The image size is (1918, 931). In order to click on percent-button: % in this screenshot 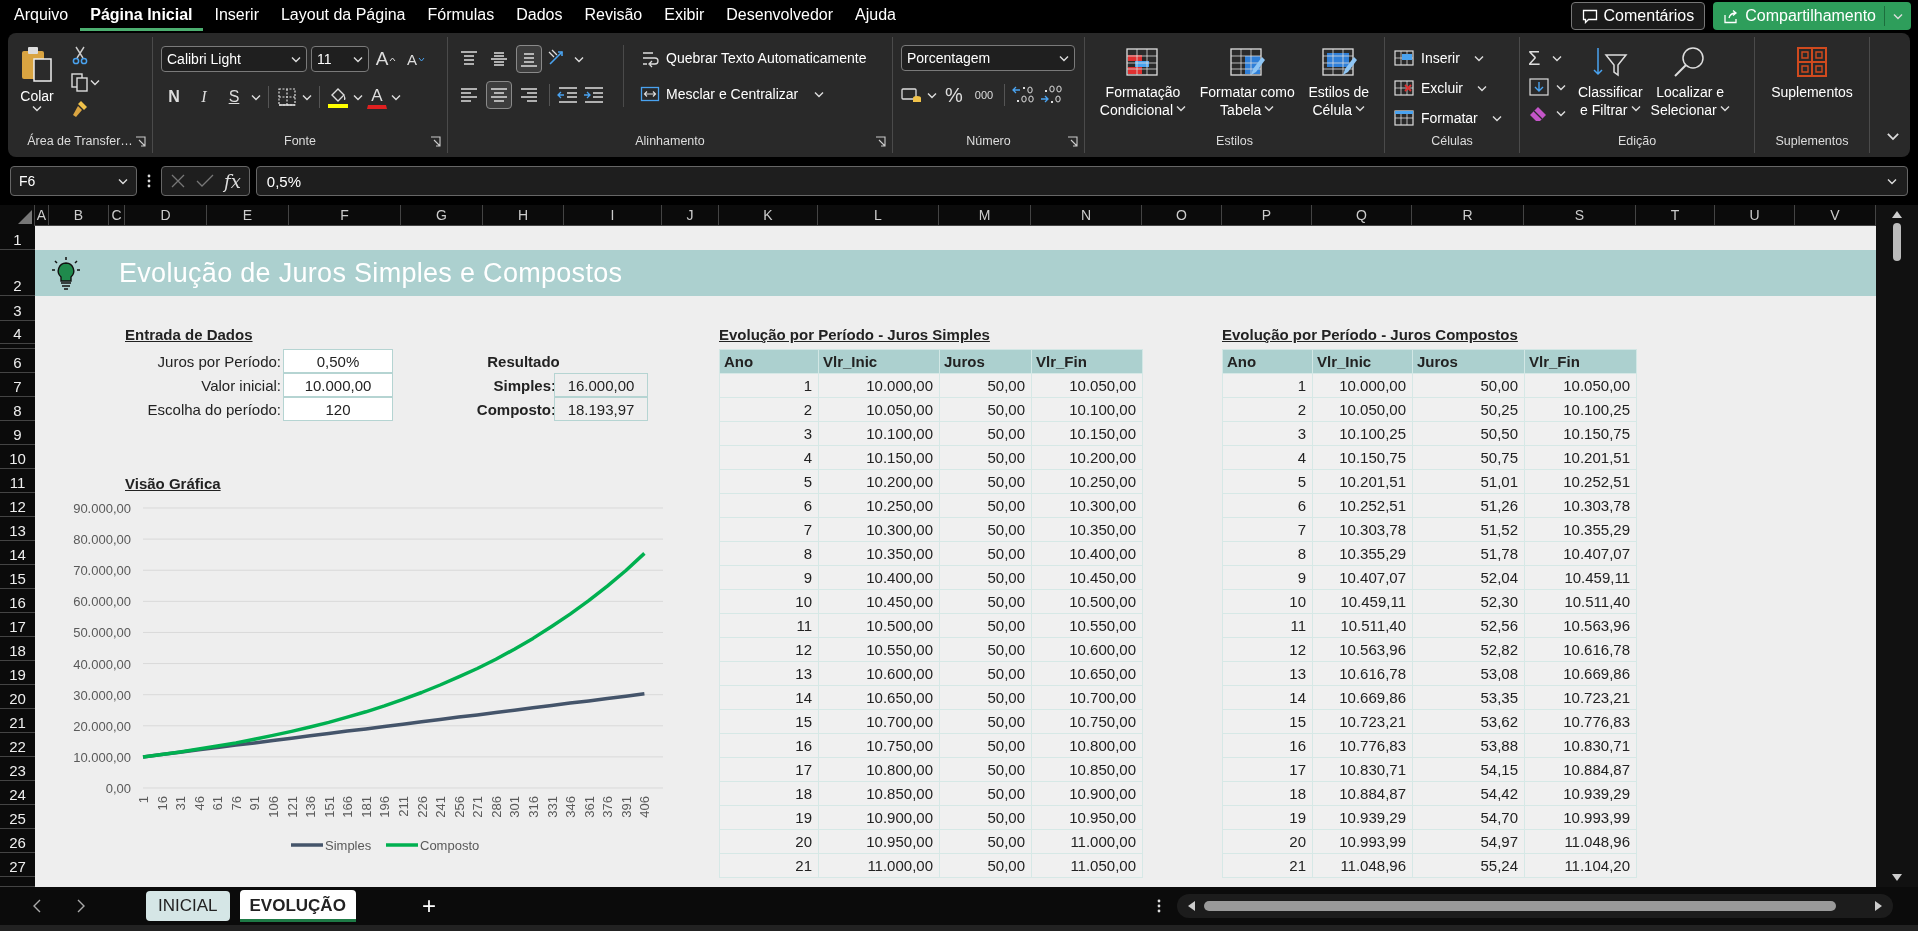, I will do `click(954, 95)`.